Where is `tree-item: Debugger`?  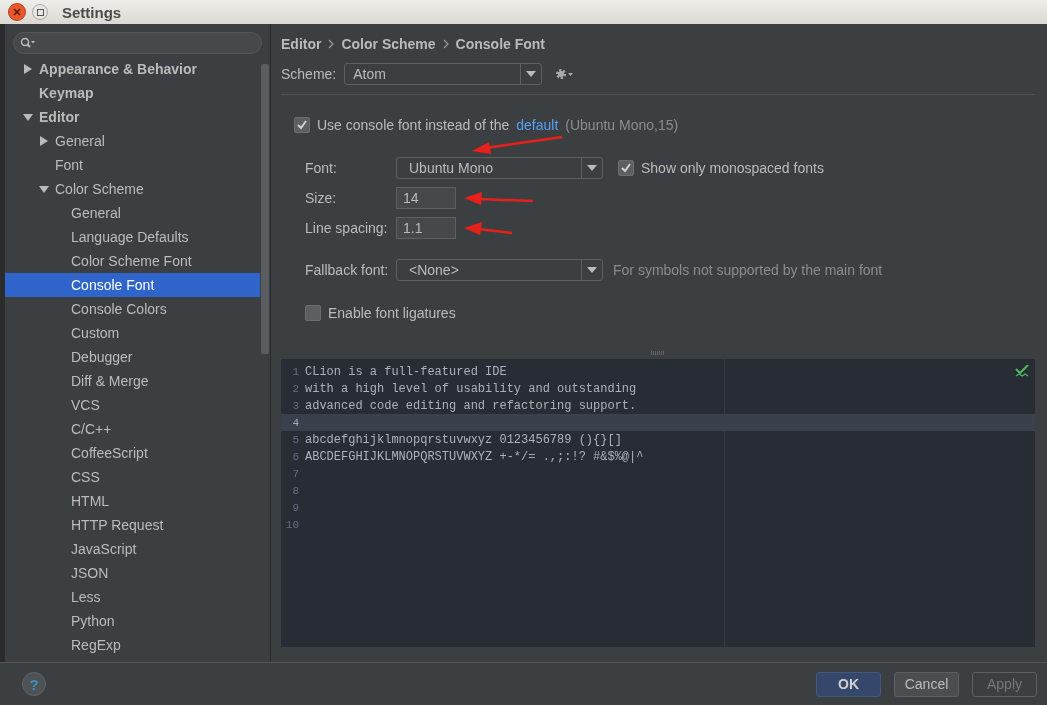 tree-item: Debugger is located at coordinates (132, 357).